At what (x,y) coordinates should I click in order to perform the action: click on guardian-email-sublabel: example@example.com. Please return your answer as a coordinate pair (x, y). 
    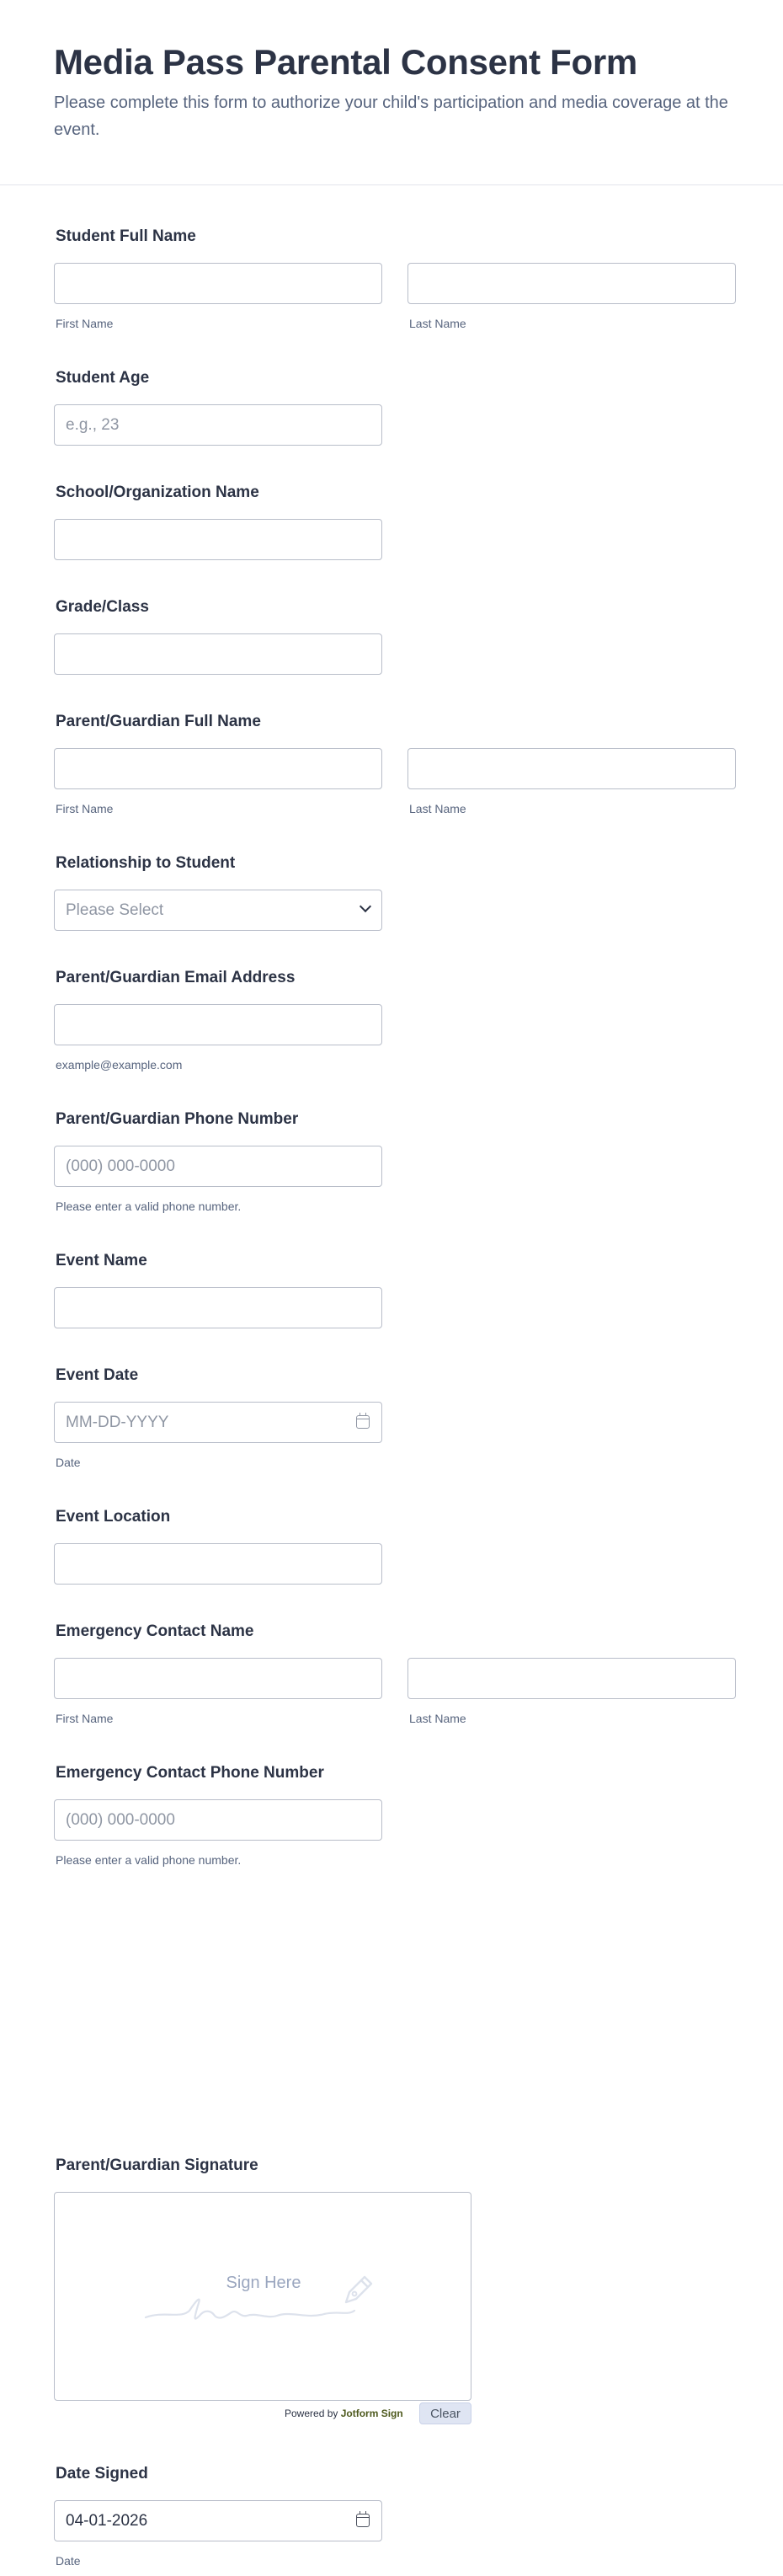
    Looking at the image, I should click on (120, 1065).